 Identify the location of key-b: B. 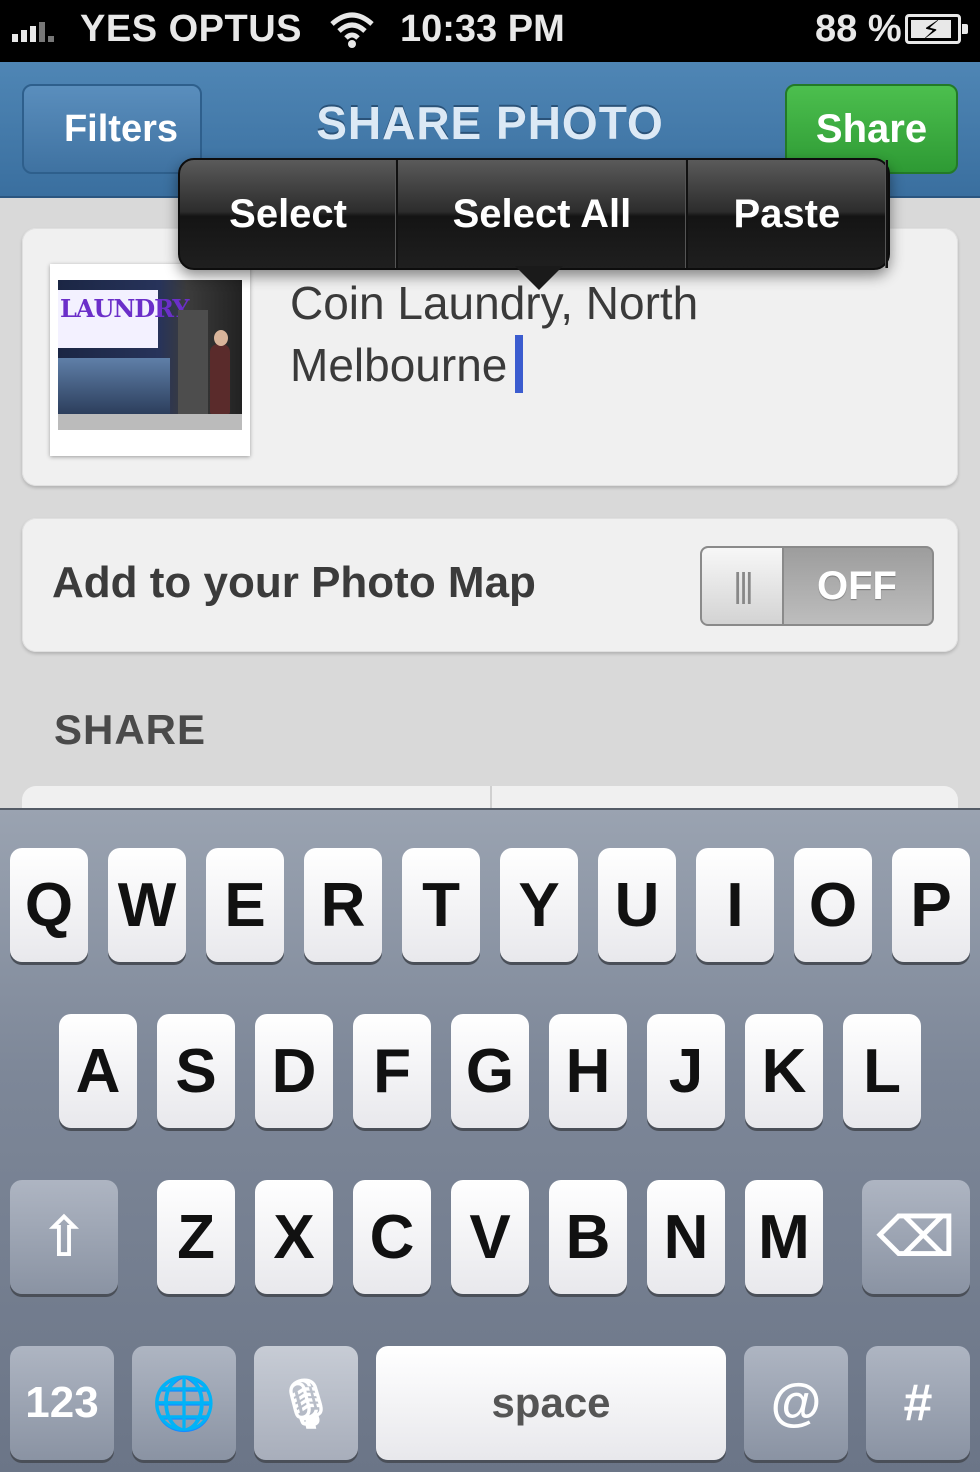
(588, 1237).